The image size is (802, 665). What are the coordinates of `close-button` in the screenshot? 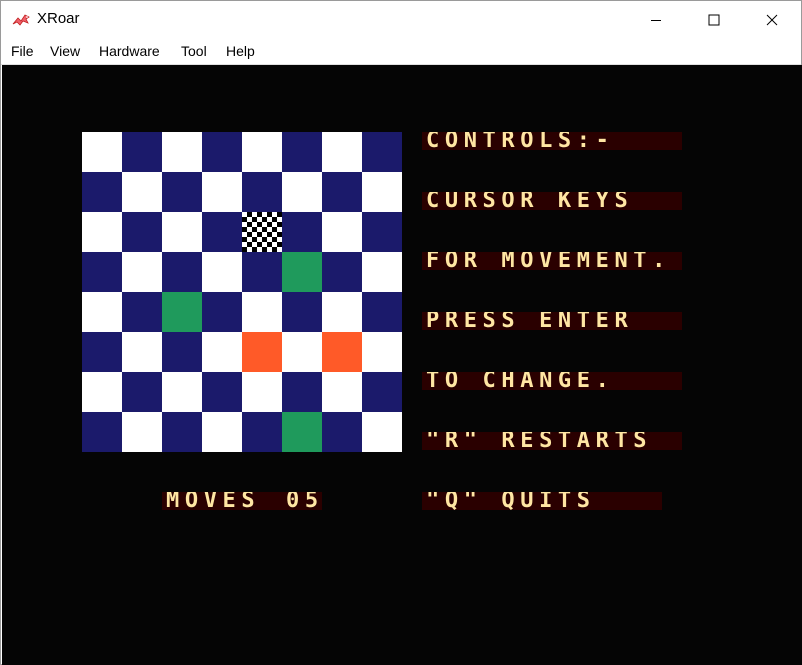 It's located at (772, 20).